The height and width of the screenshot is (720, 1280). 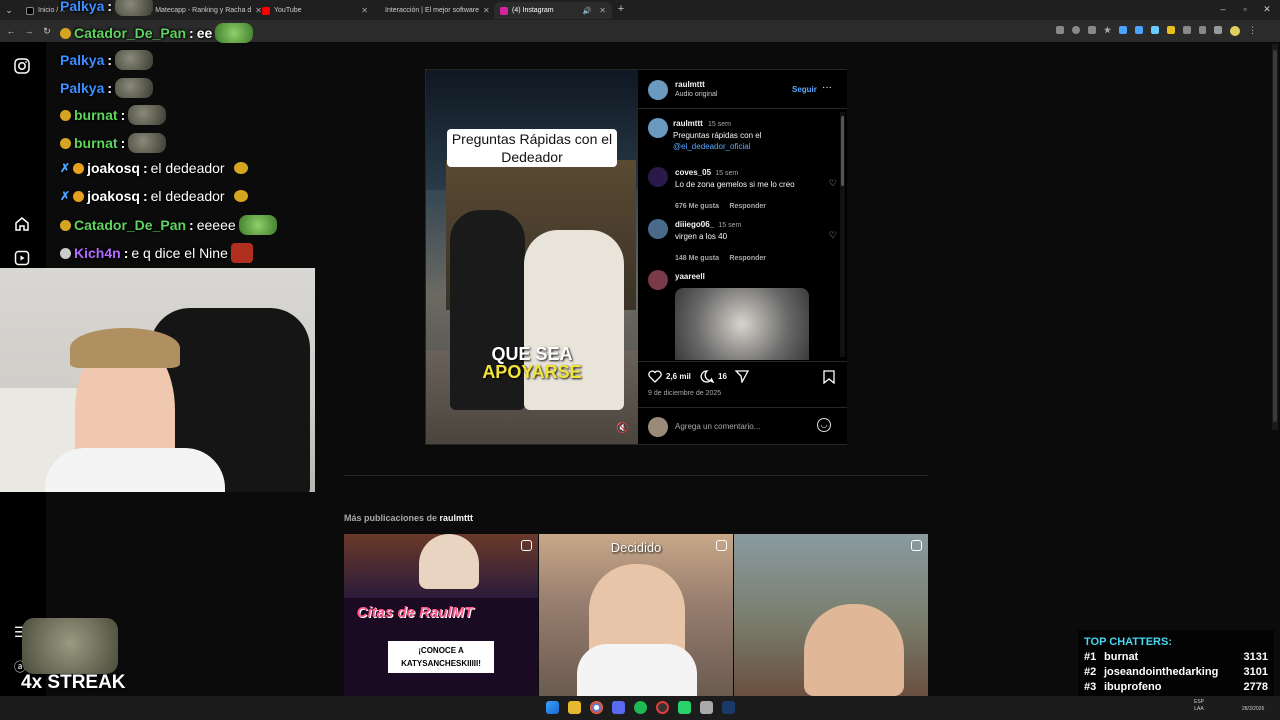 I want to click on shirt, so click(x=135, y=470).